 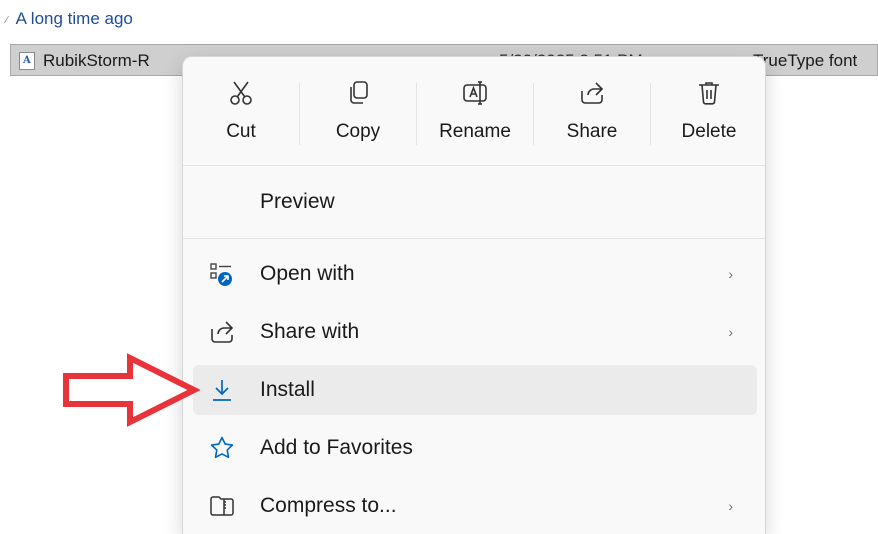 What do you see at coordinates (287, 389) in the screenshot?
I see `menu-item-label: Install` at bounding box center [287, 389].